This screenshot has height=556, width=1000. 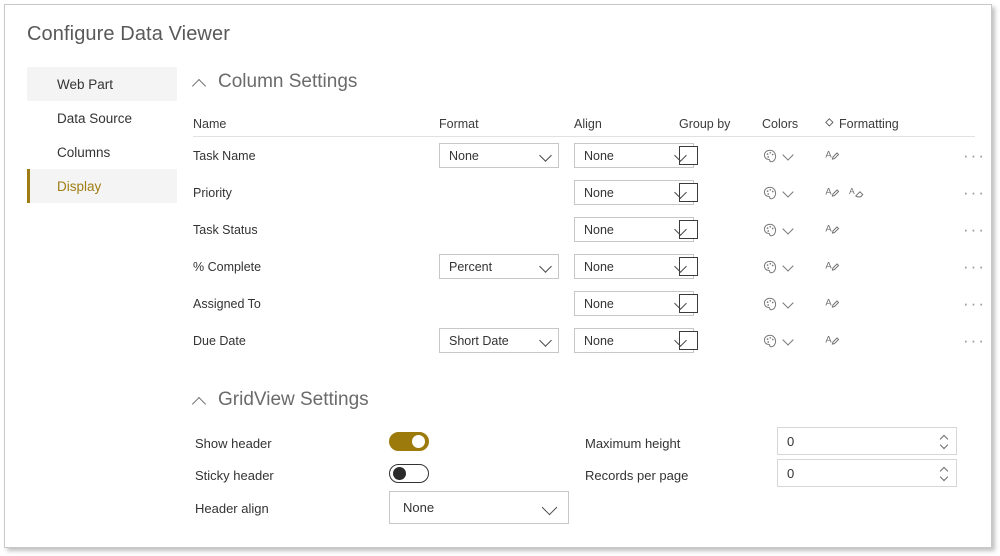 What do you see at coordinates (633, 443) in the screenshot?
I see `maximum-height-label: Maximum height` at bounding box center [633, 443].